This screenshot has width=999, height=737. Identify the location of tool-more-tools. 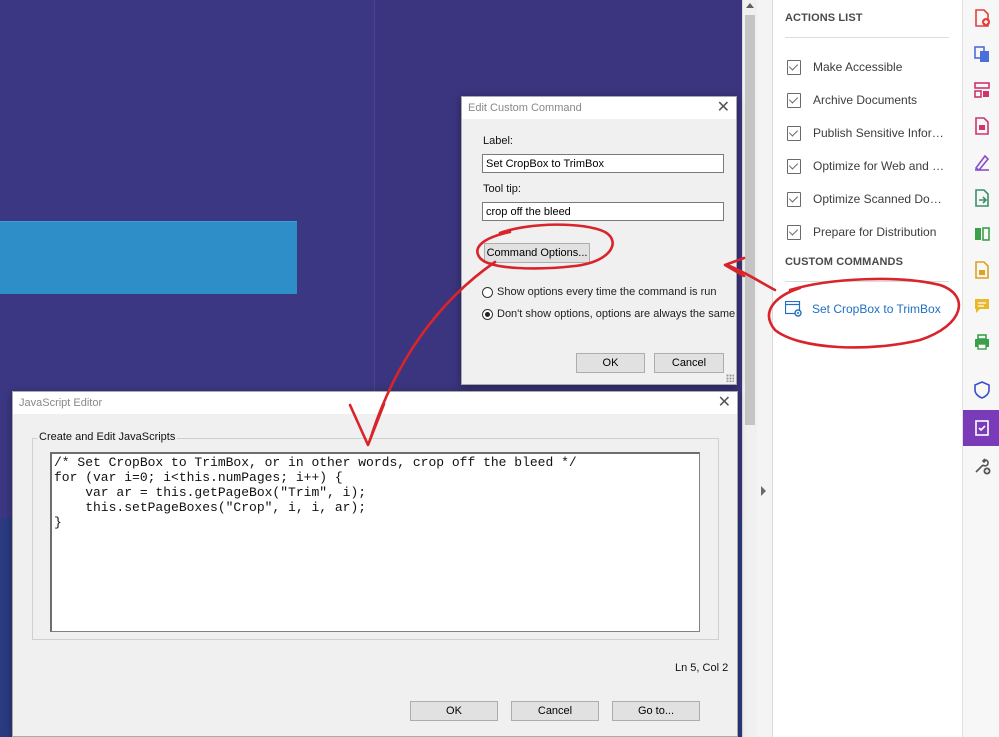
(981, 466).